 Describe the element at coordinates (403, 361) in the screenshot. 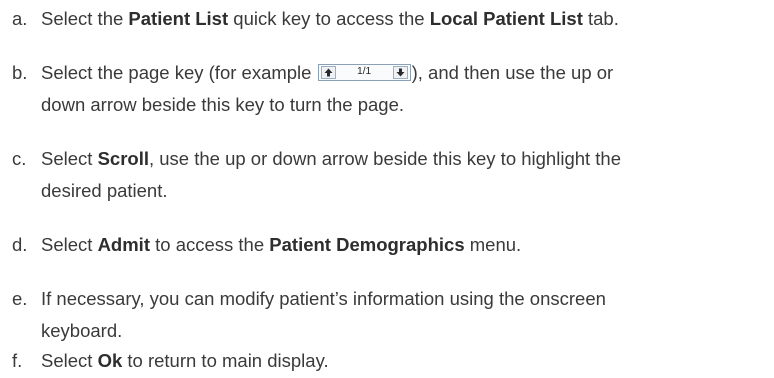

I see `step-text: Select Ok to return to main display.` at that location.